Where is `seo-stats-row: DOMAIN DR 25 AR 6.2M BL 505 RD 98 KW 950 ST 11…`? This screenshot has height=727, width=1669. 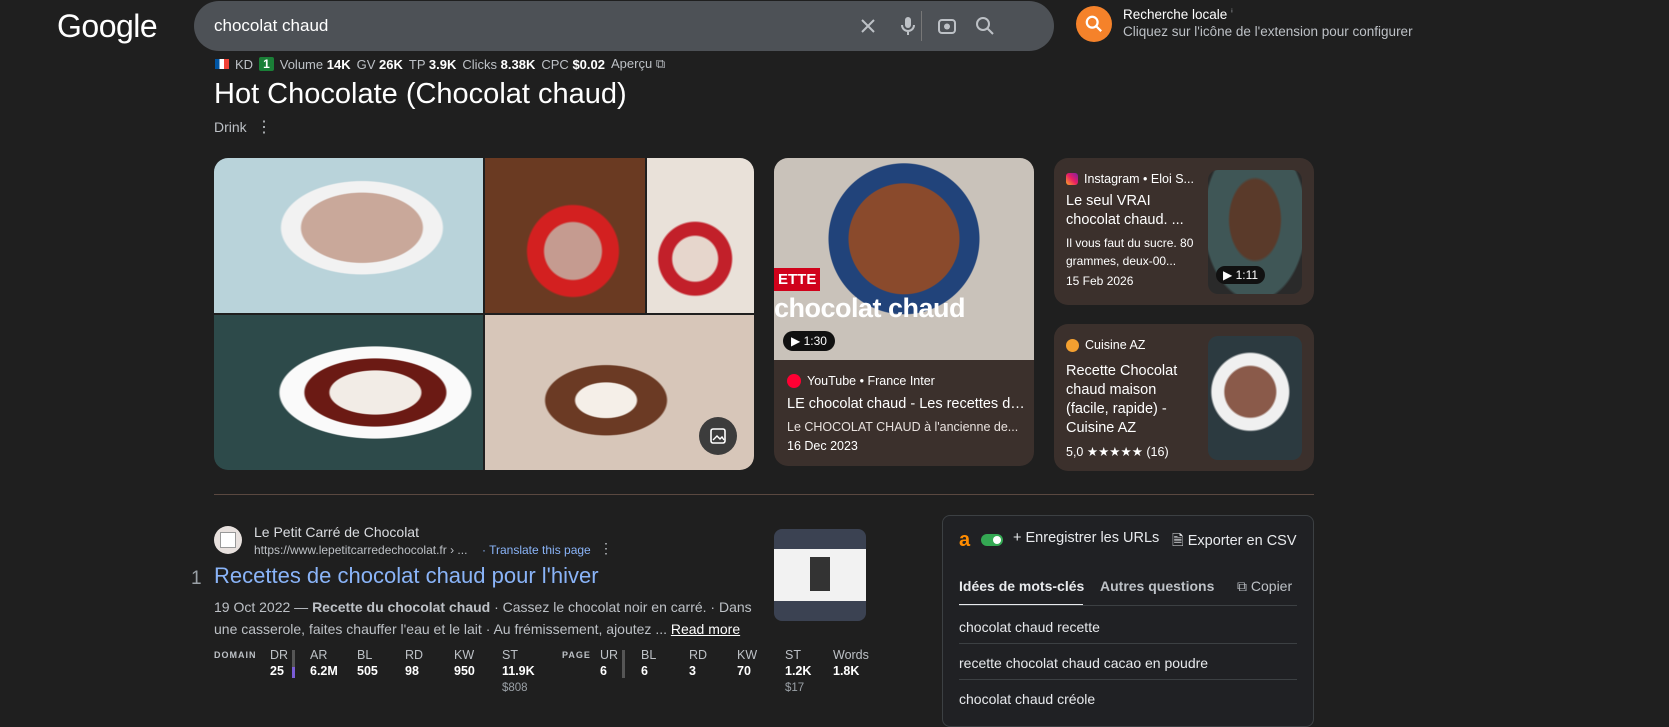
seo-stats-row: DOMAIN DR 25 AR 6.2M BL 505 RD 98 KW 950 ST 11… is located at coordinates (554, 678).